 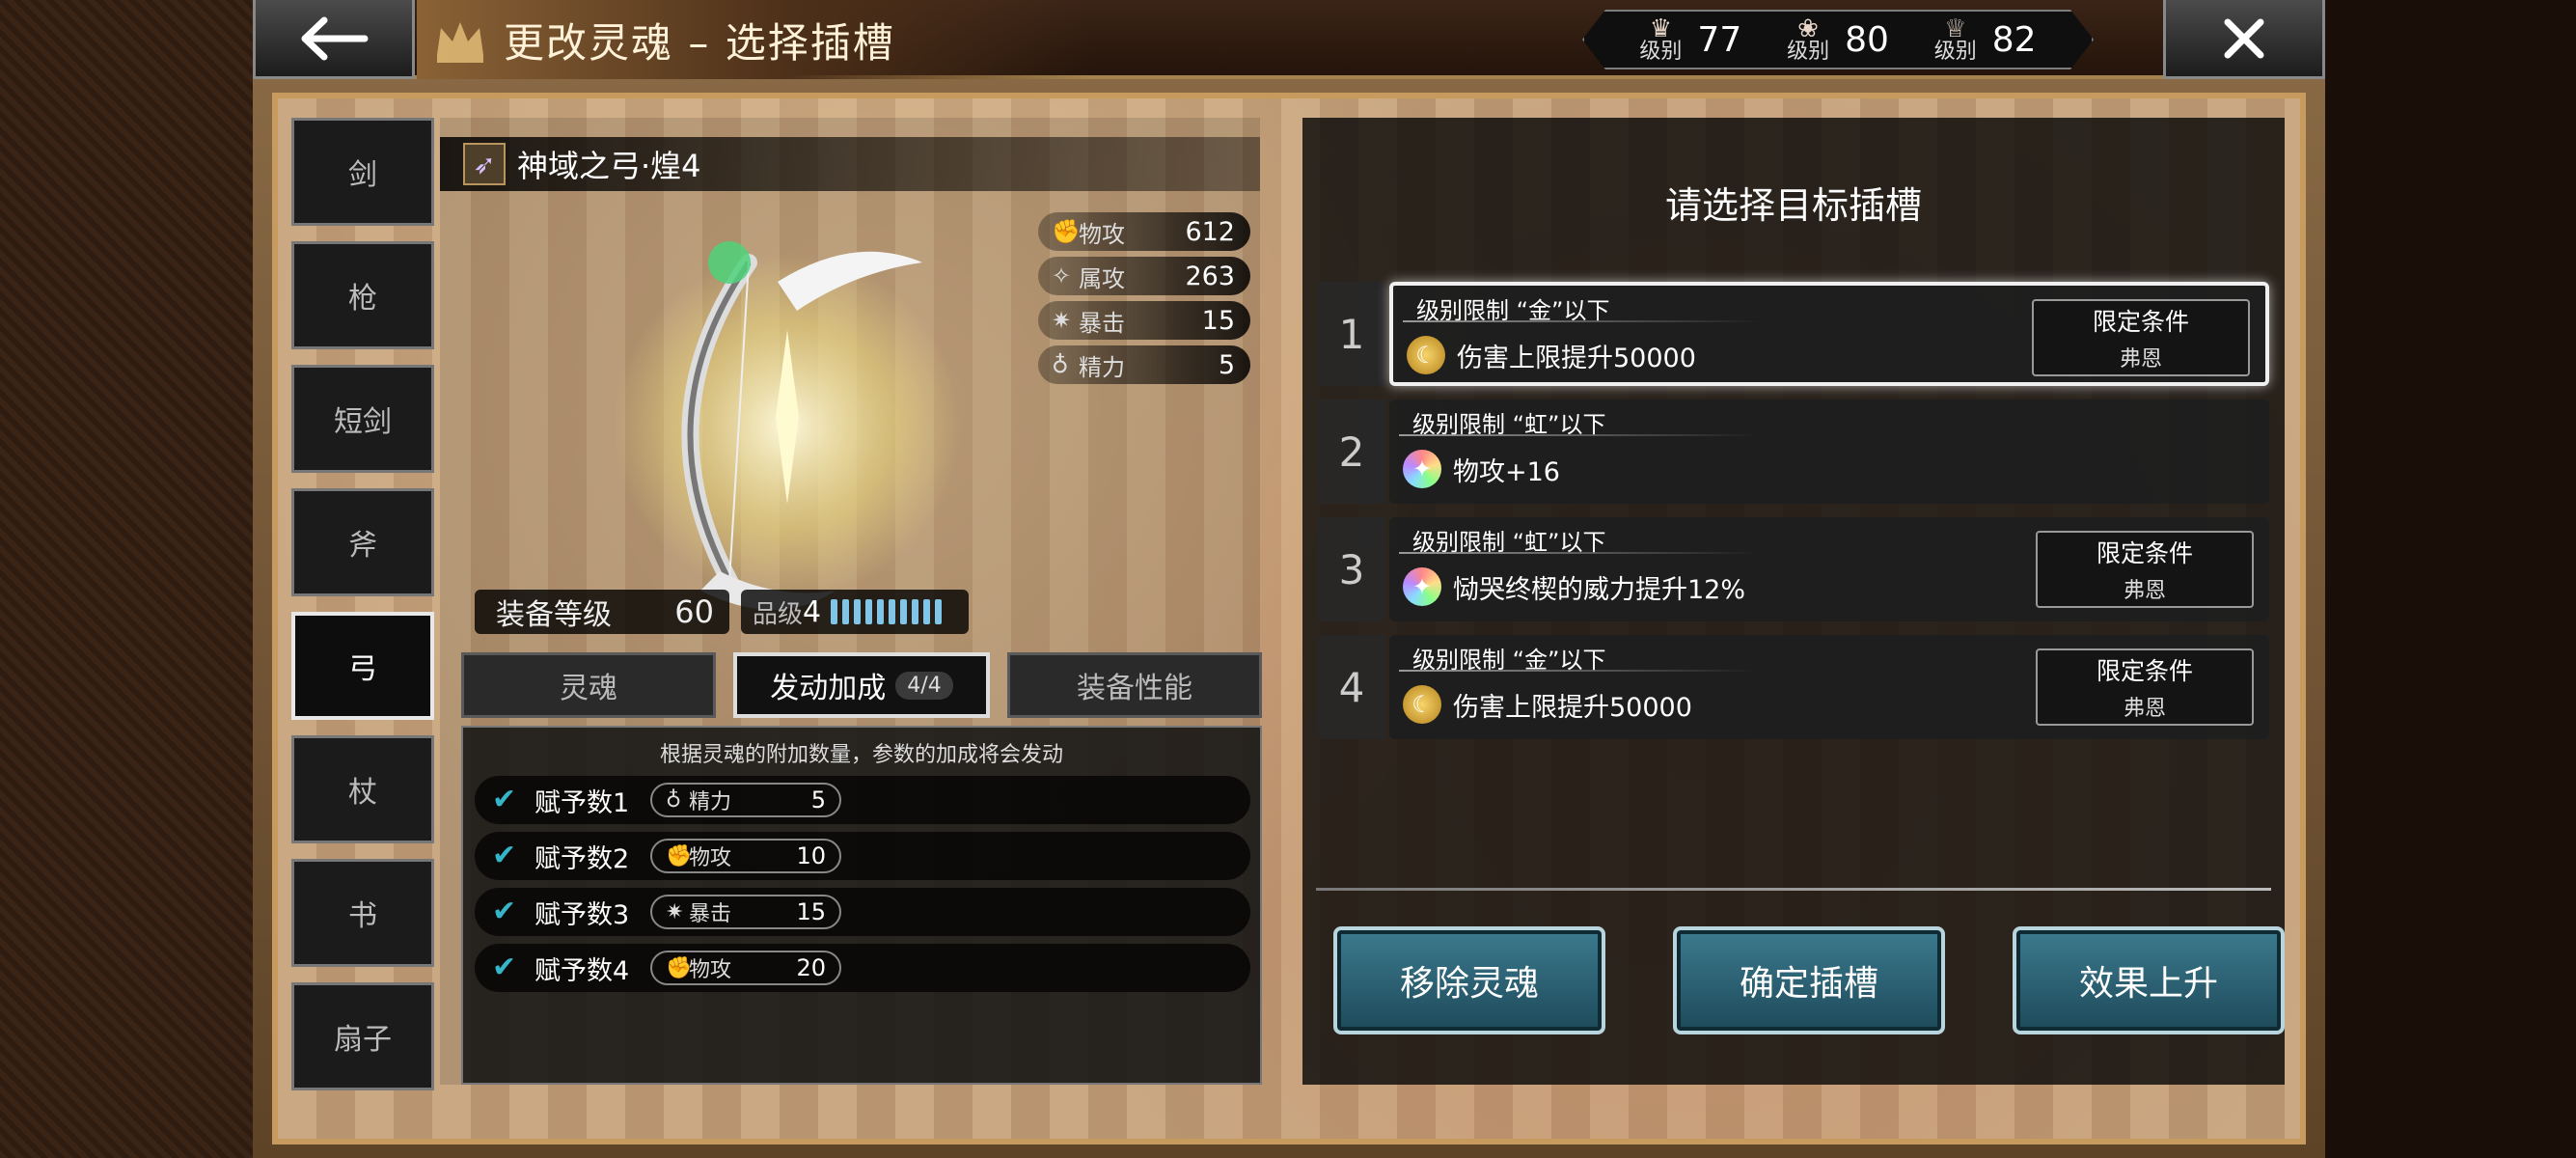 What do you see at coordinates (1352, 569) in the screenshot?
I see `slot-number: 3` at bounding box center [1352, 569].